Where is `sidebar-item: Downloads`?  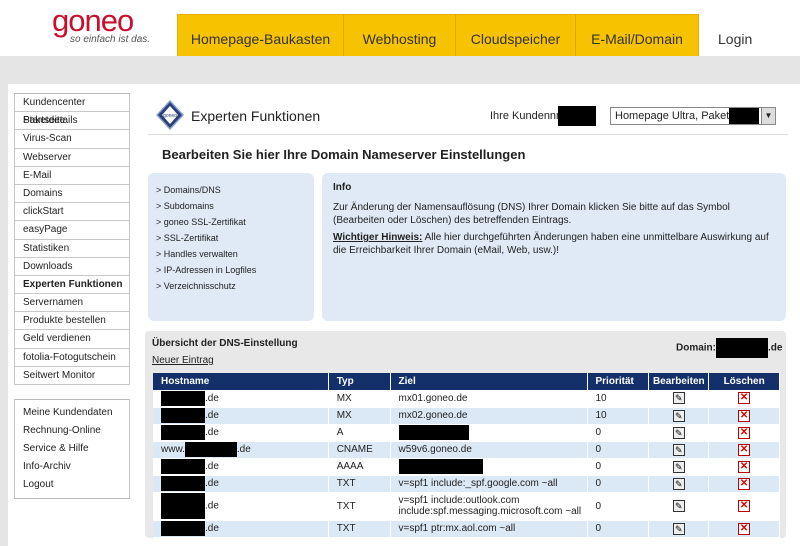
sidebar-item: Downloads is located at coordinates (72, 266).